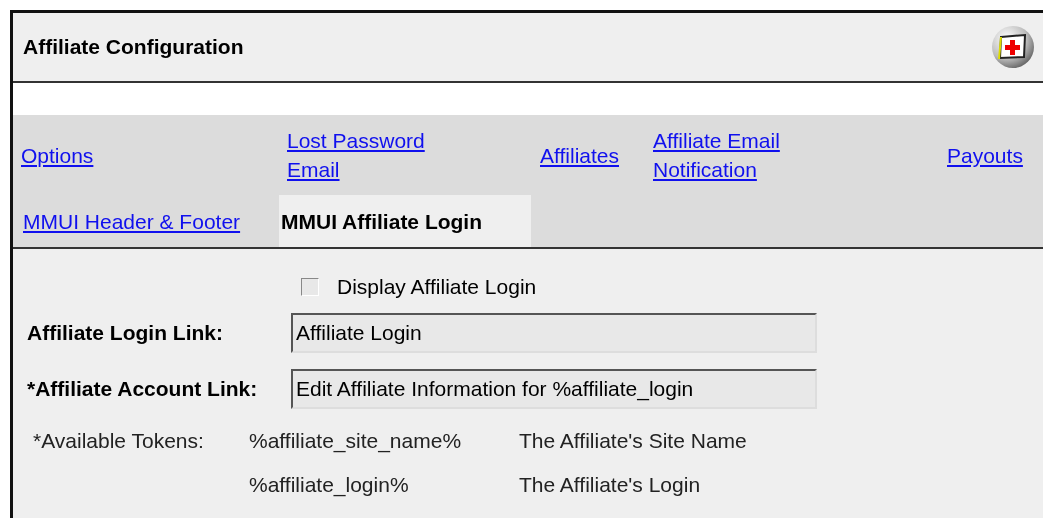 This screenshot has height=518, width=1043. What do you see at coordinates (554, 389) in the screenshot?
I see `input-field: Edit Affiliate Information for %affiliate_login` at bounding box center [554, 389].